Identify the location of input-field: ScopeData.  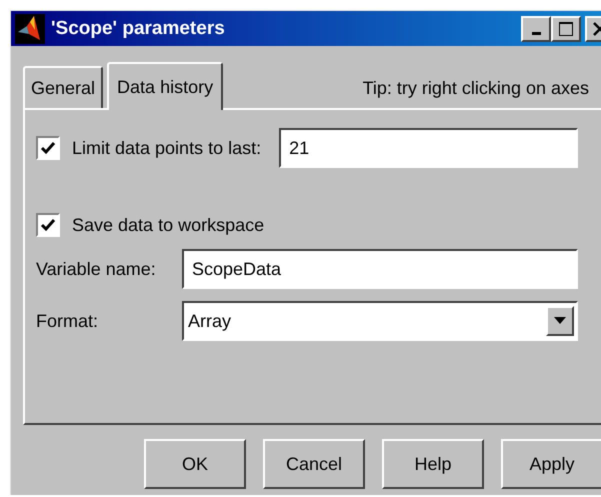
(380, 269).